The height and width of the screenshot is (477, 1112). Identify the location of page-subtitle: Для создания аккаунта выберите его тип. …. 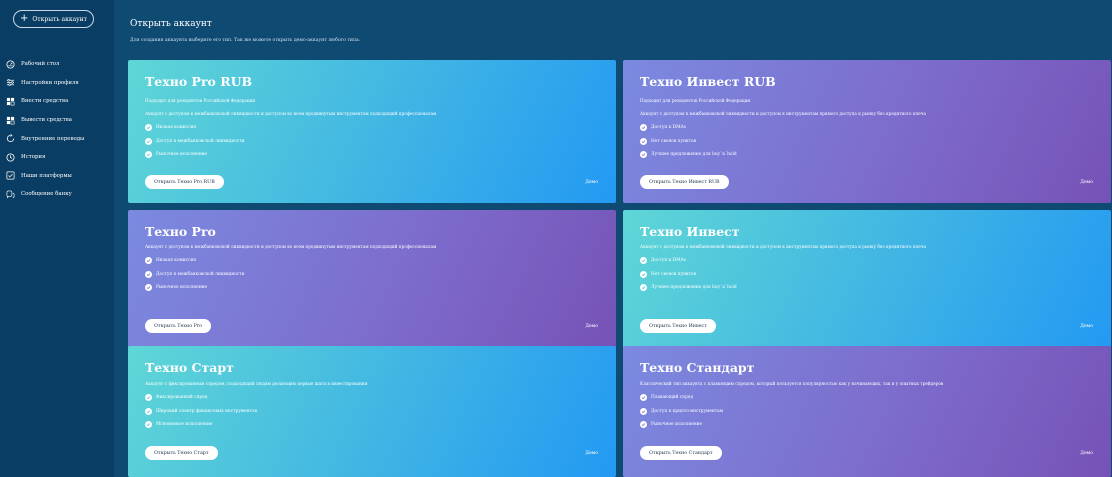
(245, 40).